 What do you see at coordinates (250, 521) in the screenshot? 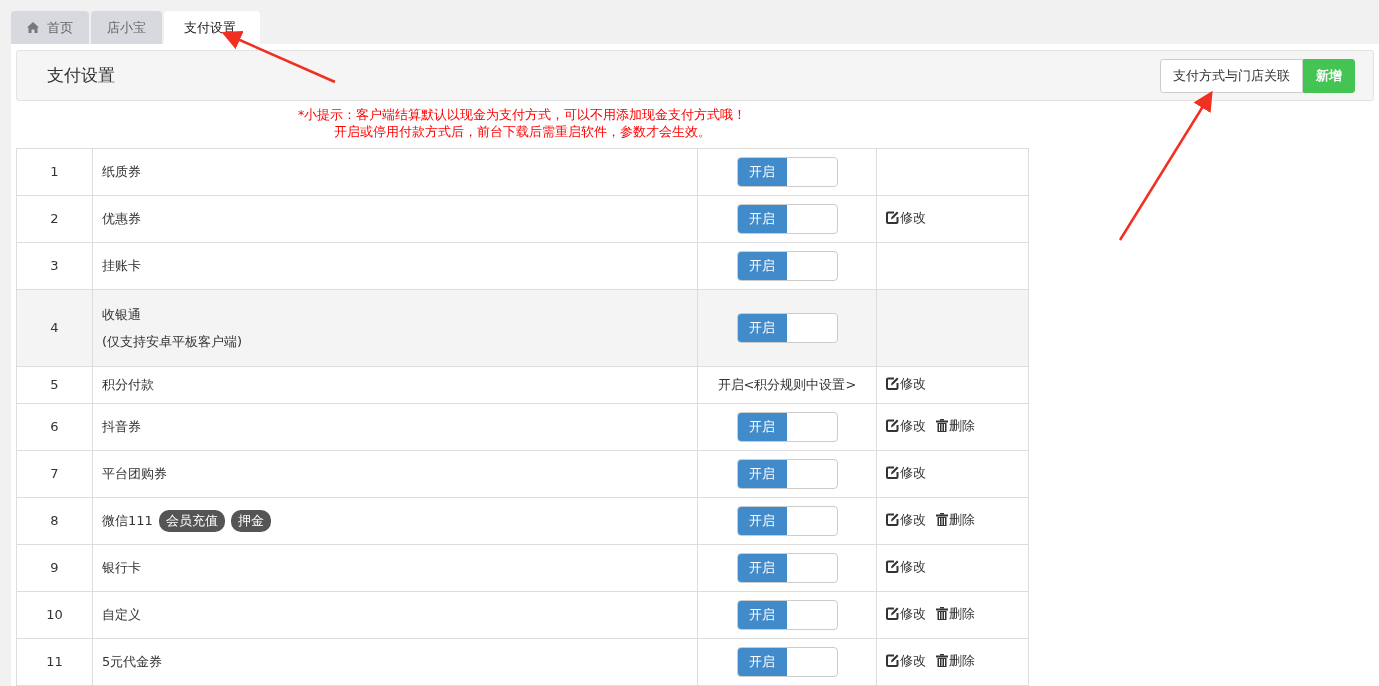
I see `tag: 押金` at bounding box center [250, 521].